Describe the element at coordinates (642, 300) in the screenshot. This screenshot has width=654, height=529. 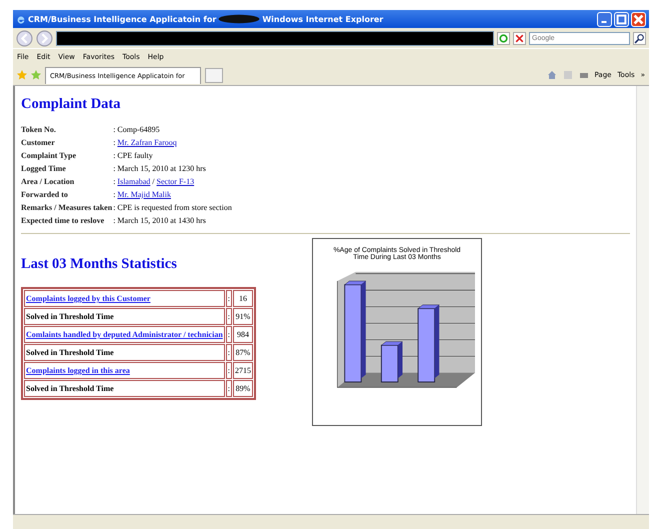
I see `vertical-scrollbar` at that location.